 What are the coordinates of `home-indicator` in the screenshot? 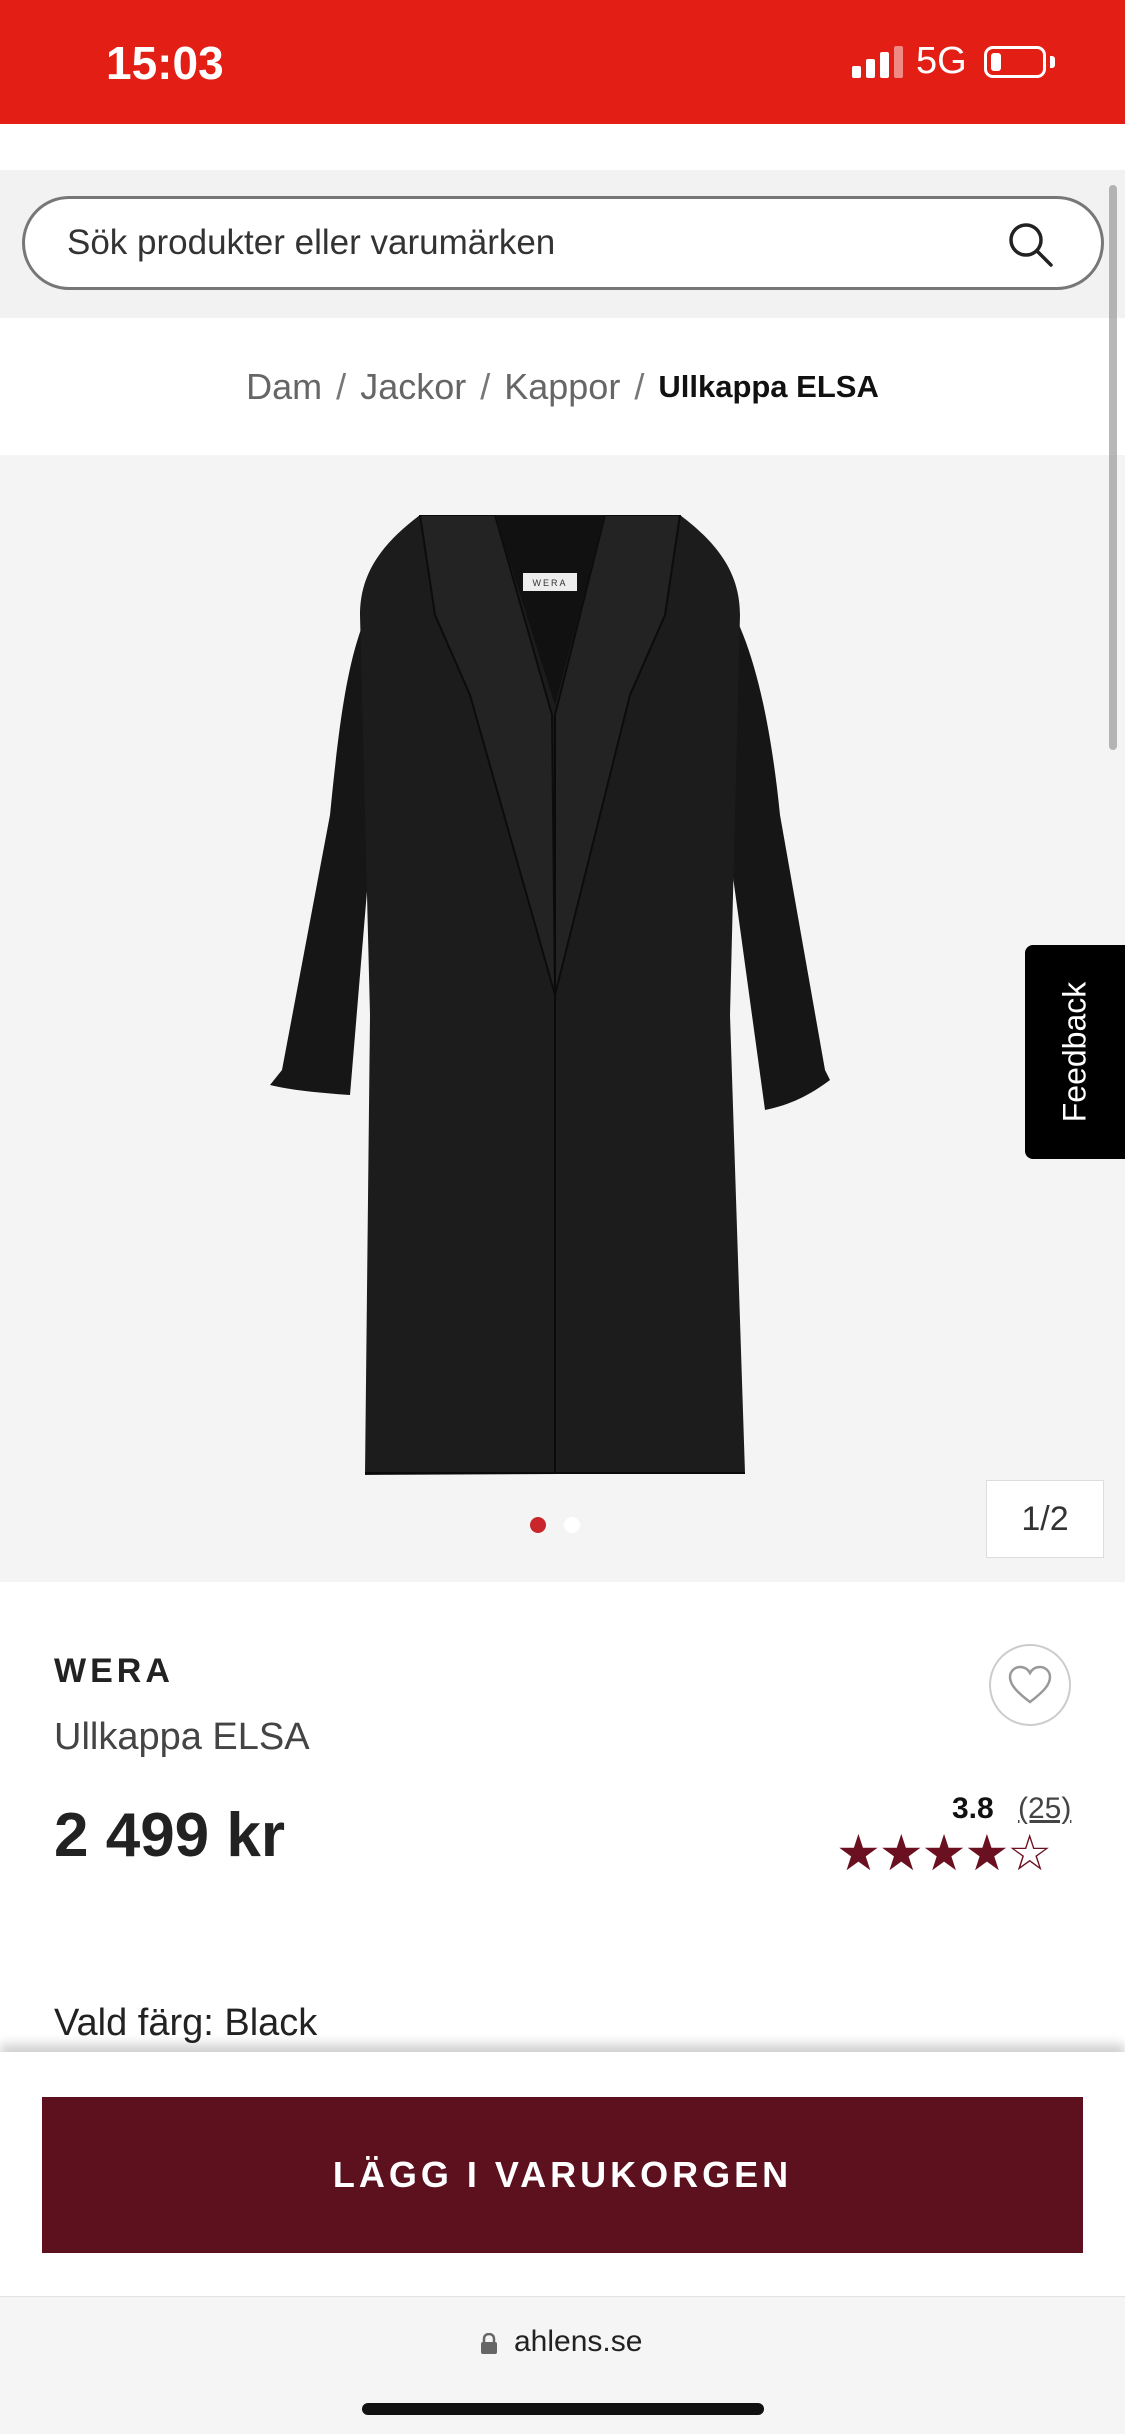 It's located at (563, 2409).